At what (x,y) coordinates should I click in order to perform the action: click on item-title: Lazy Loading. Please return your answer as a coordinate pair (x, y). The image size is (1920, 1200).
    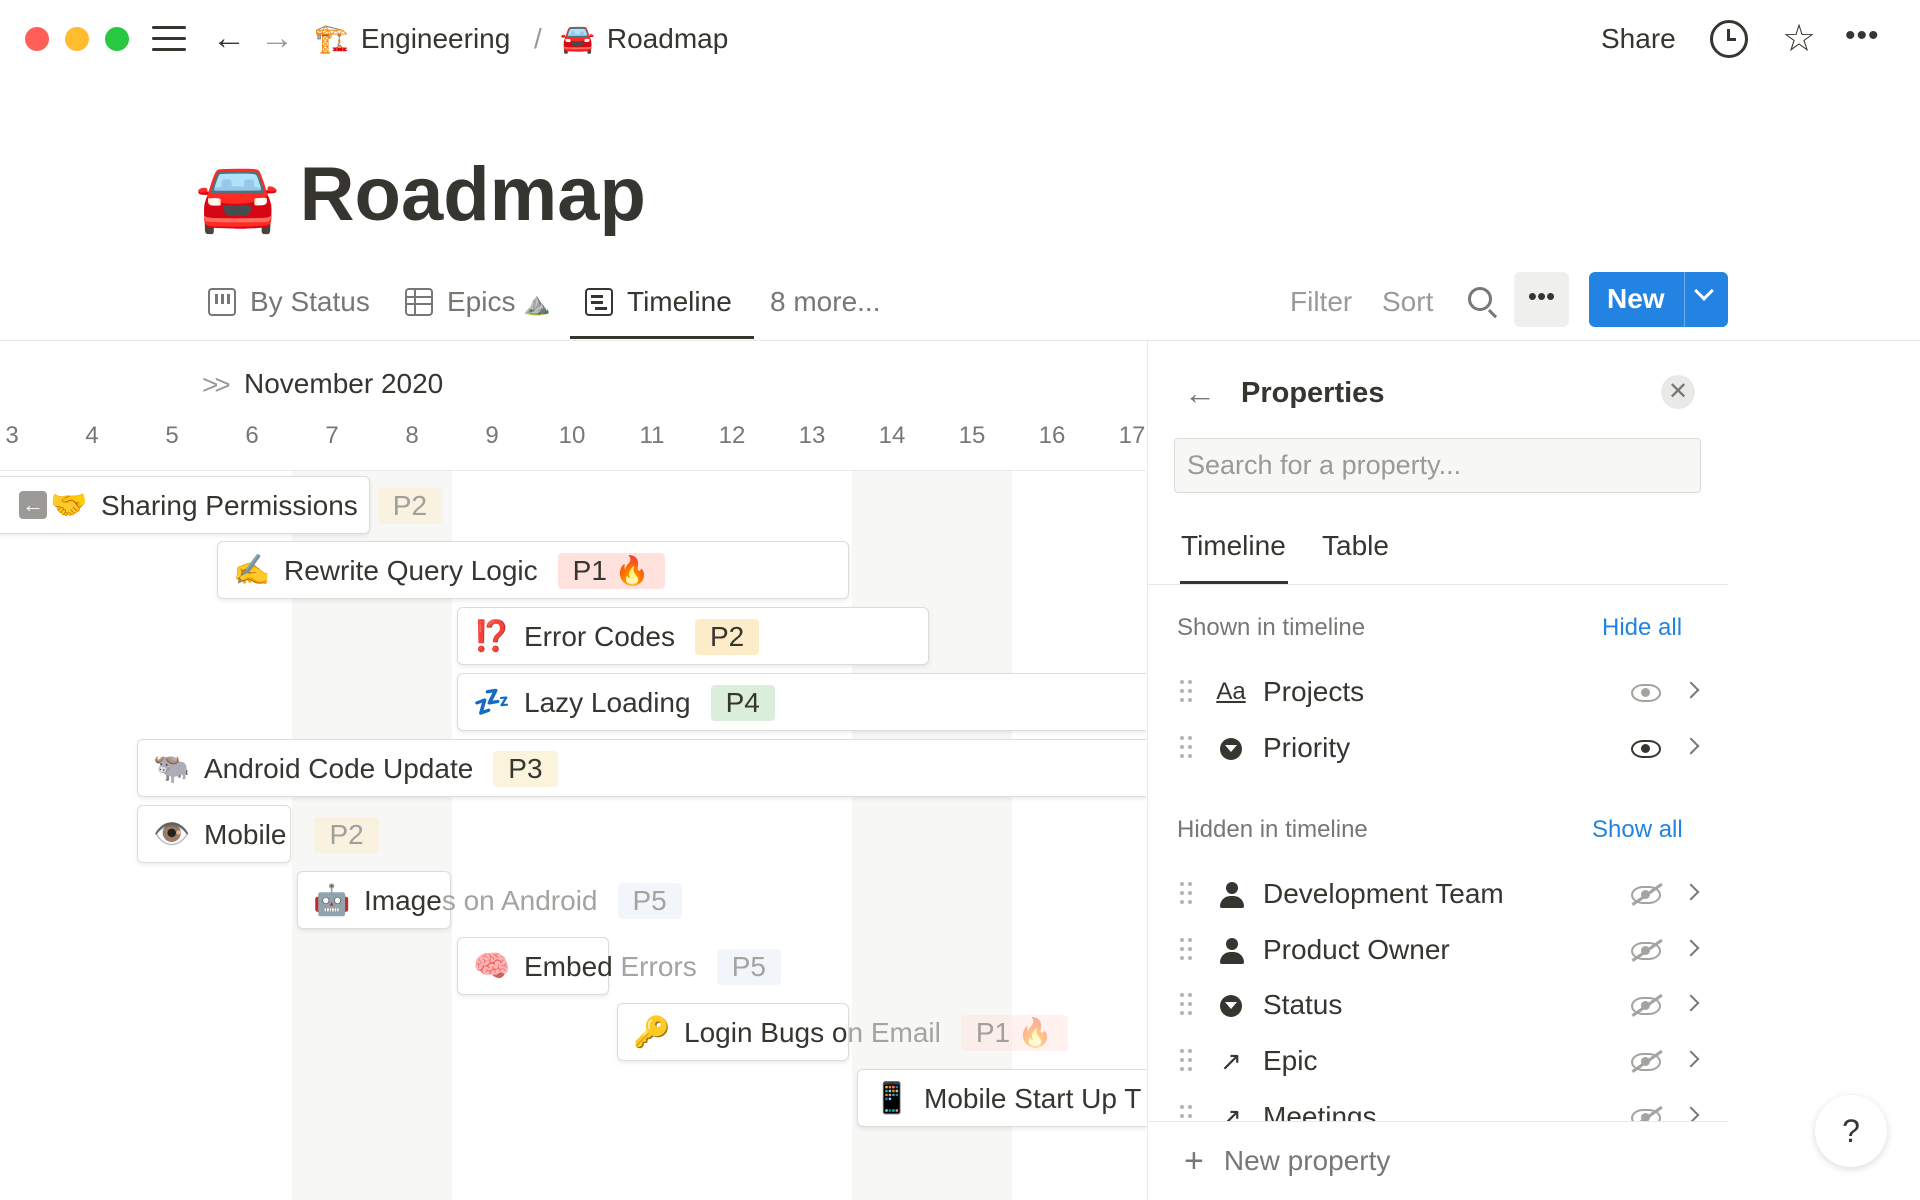
    Looking at the image, I should click on (607, 702).